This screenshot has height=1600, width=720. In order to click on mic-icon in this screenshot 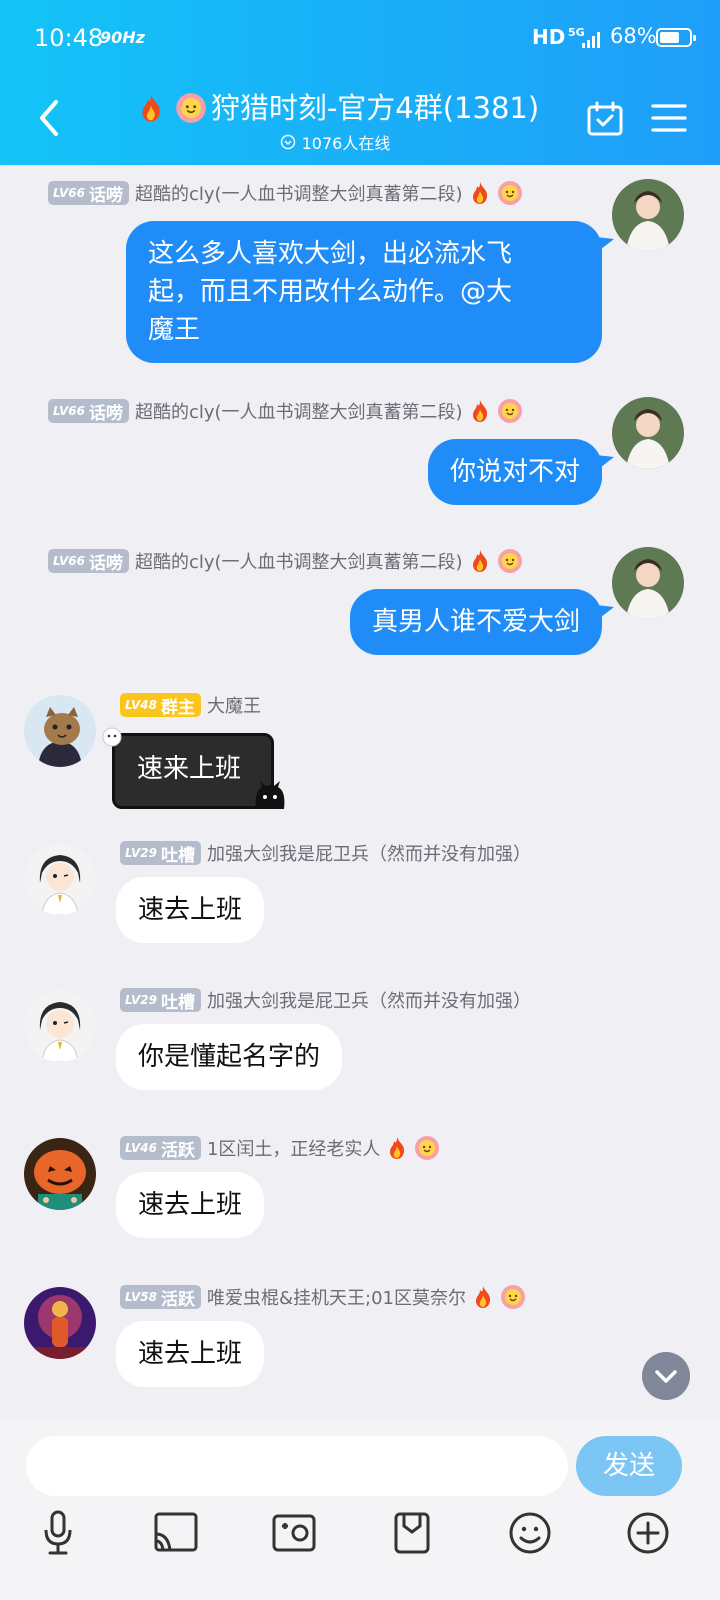, I will do `click(58, 1533)`.